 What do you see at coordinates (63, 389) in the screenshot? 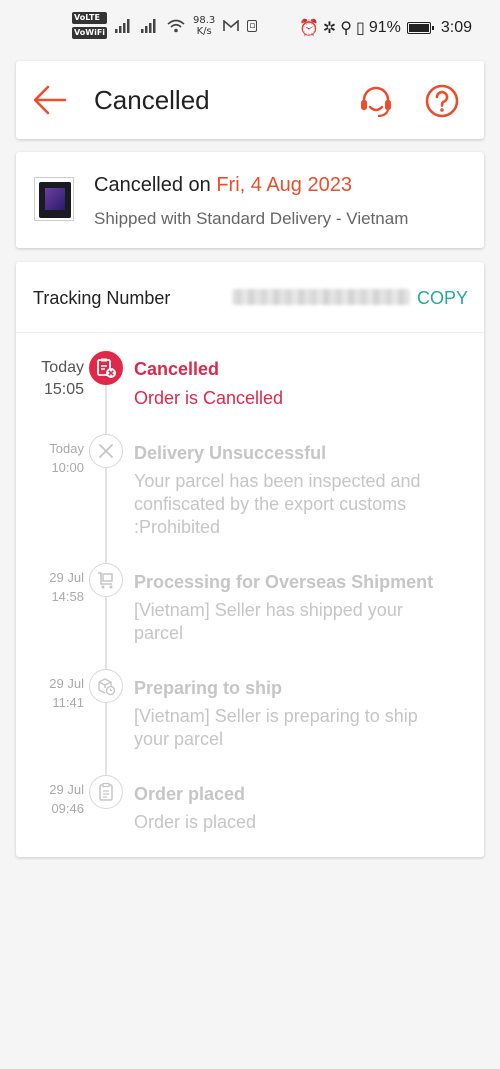
I see `event-time: 15:05` at bounding box center [63, 389].